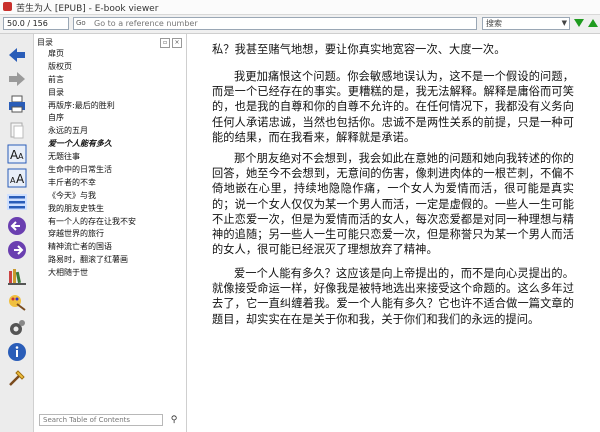 The height and width of the screenshot is (432, 600). What do you see at coordinates (92, 80) in the screenshot?
I see `toc-item: 前言` at bounding box center [92, 80].